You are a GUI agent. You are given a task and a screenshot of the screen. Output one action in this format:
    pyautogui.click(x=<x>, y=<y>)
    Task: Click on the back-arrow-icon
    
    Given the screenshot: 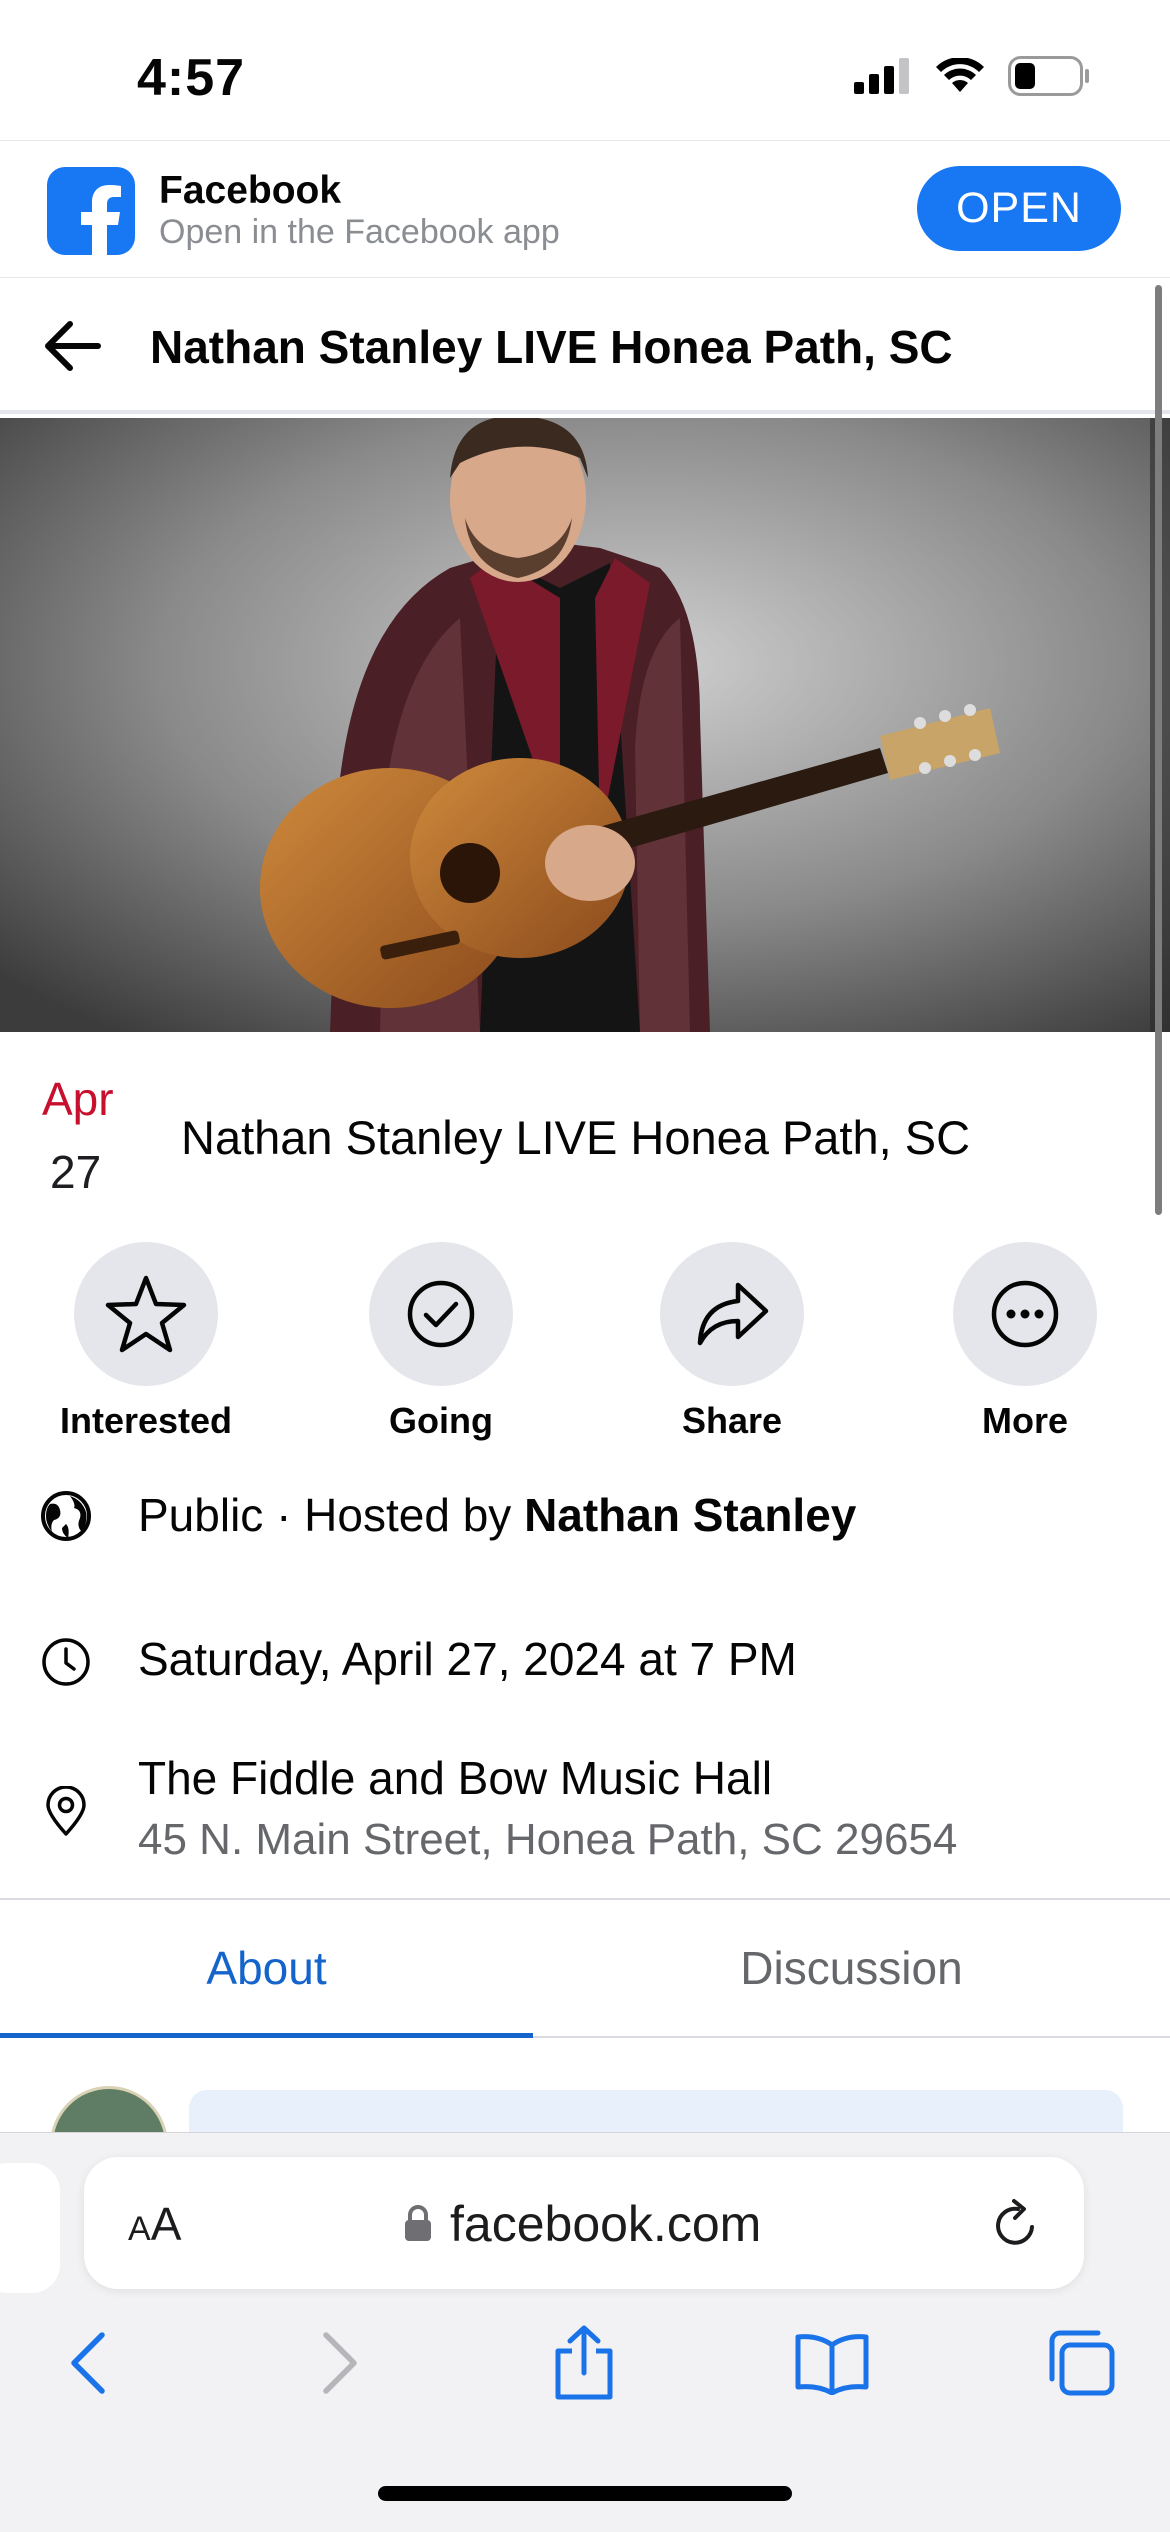 What is the action you would take?
    pyautogui.click(x=72, y=346)
    